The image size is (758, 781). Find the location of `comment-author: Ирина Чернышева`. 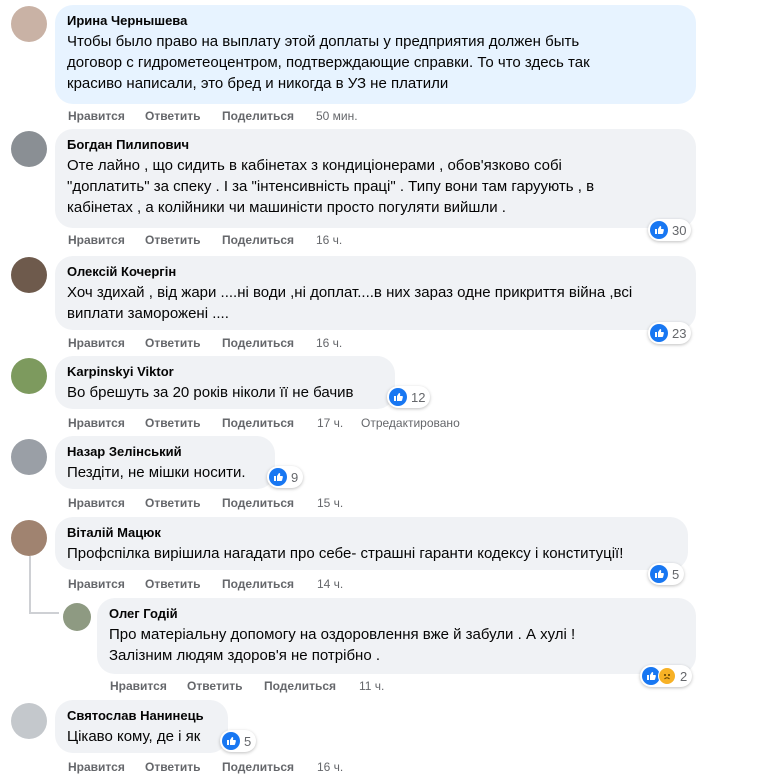

comment-author: Ирина Чернышева is located at coordinates (375, 21).